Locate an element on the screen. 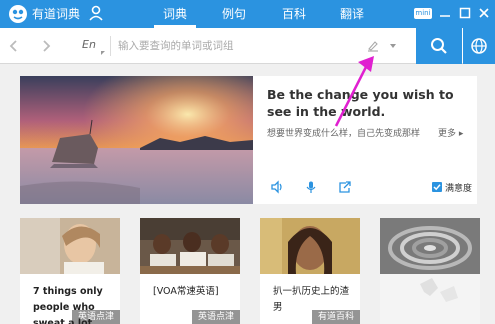 This screenshot has width=495, height=324. news-card: 有道百科 扒一扒历史上的渣男 is located at coordinates (310, 271).